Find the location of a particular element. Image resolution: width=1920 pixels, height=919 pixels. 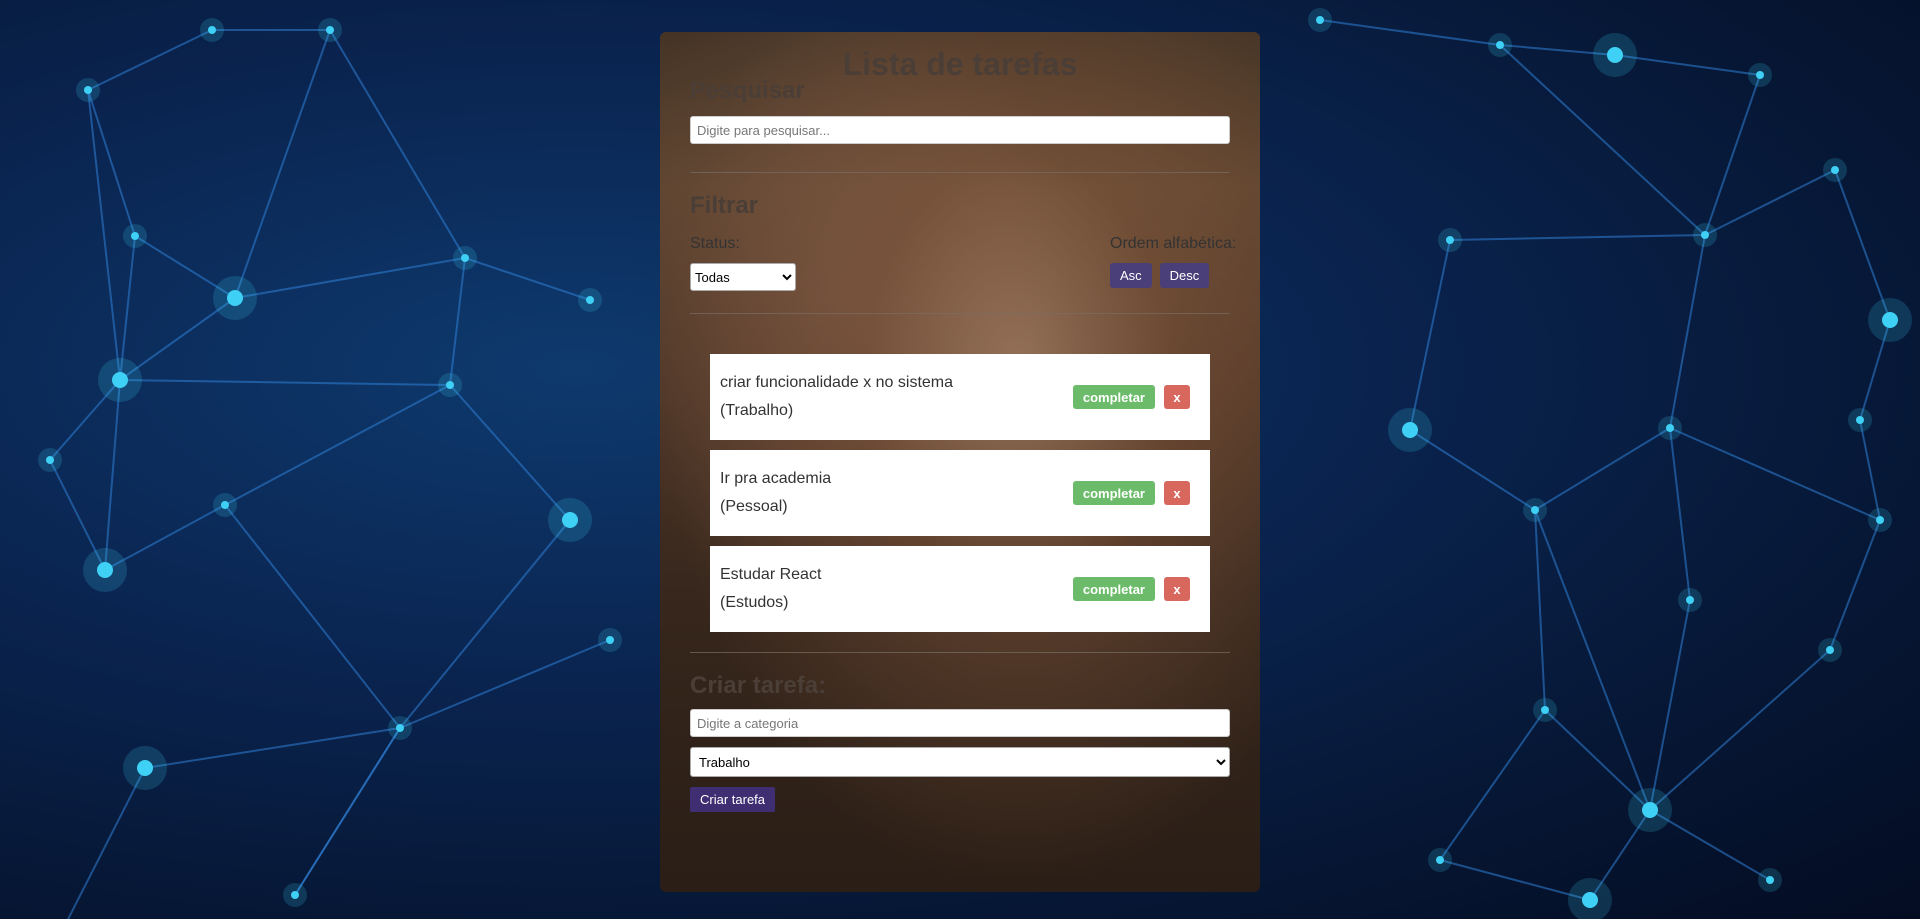

search-divider is located at coordinates (960, 172).